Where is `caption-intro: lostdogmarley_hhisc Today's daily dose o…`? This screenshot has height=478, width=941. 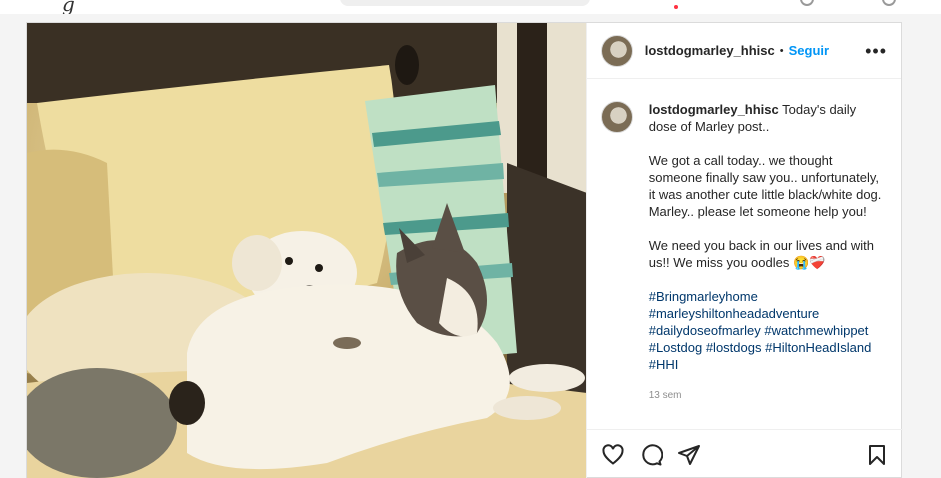
caption-intro: lostdogmarley_hhisc Today's daily dose o… is located at coordinates (768, 118).